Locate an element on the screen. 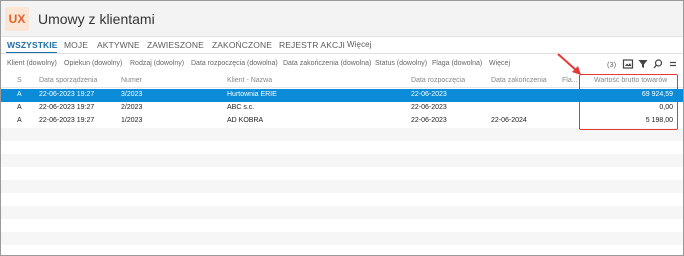 Image resolution: width=684 pixels, height=256 pixels. record-count: (3) is located at coordinates (612, 64).